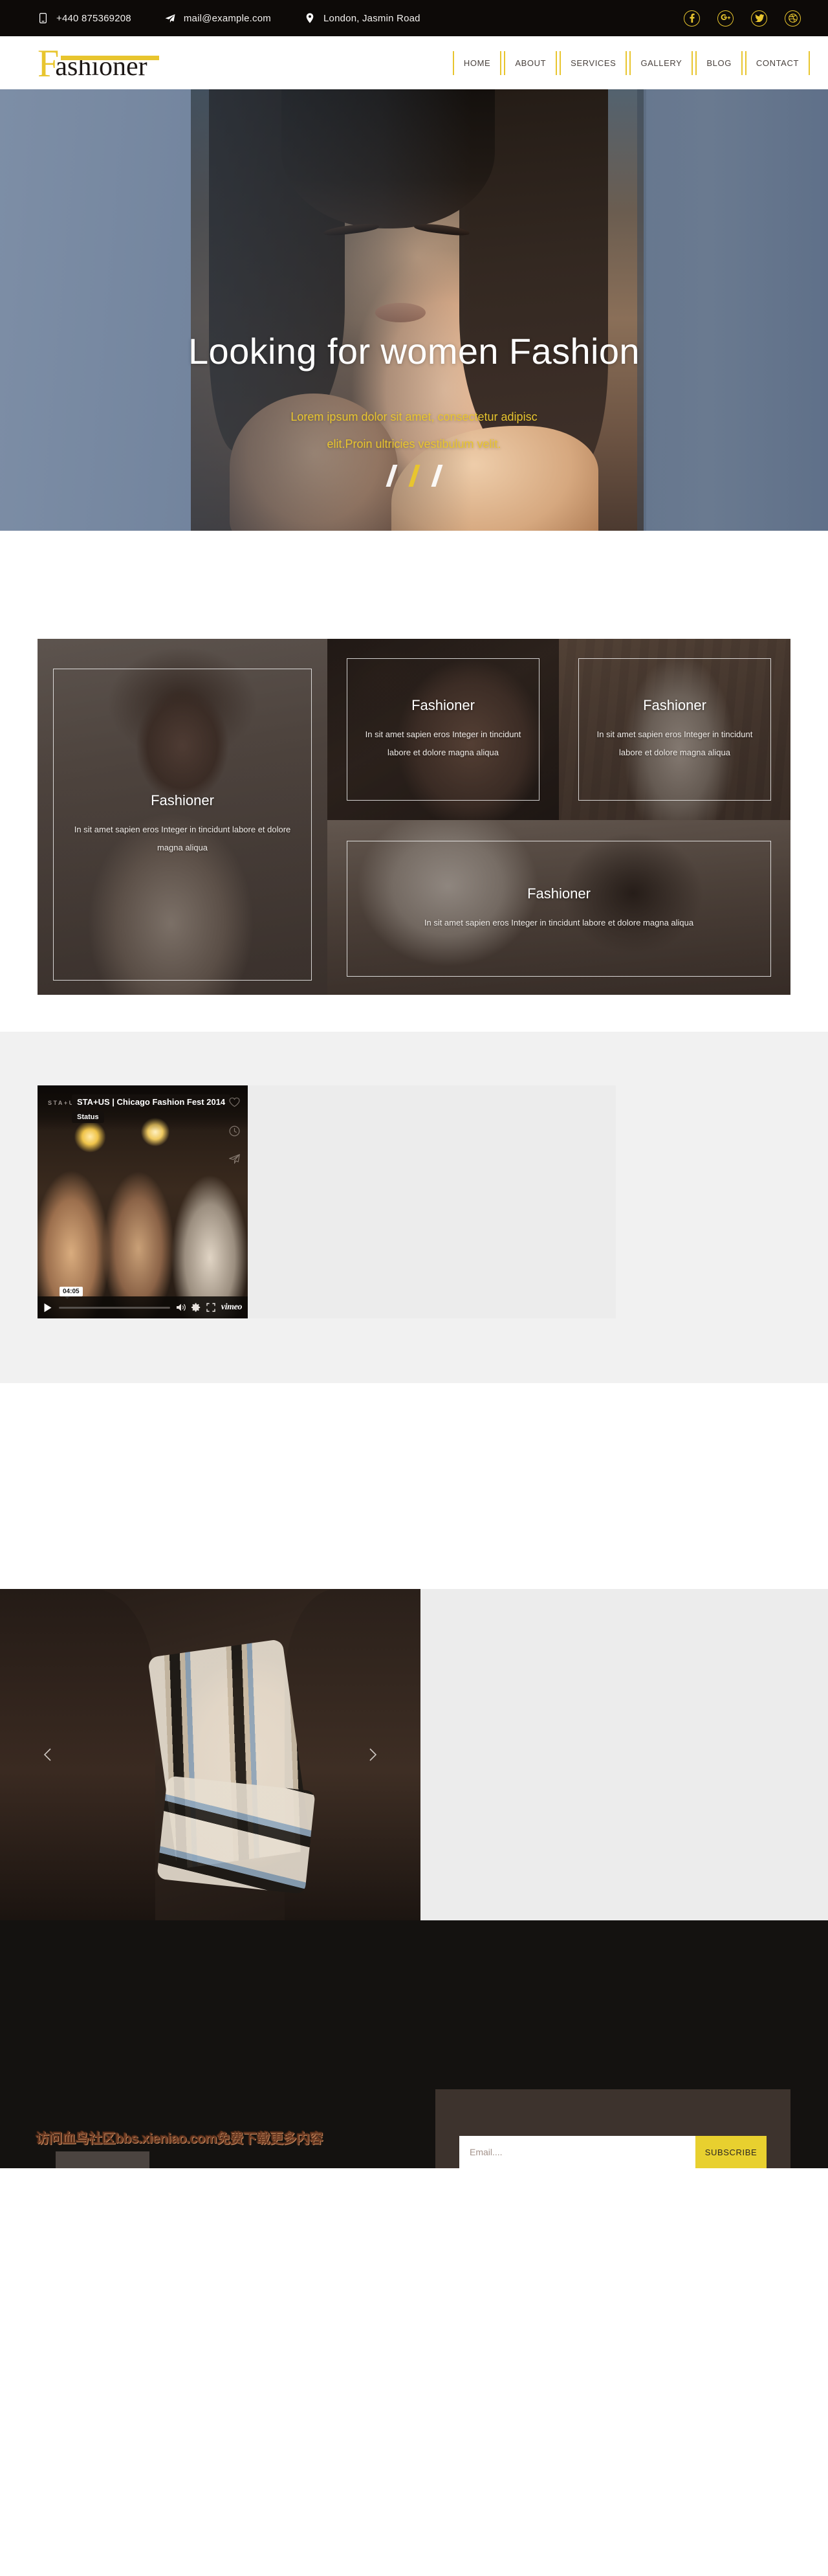 This screenshot has width=828, height=2576. I want to click on fullscreen-icon, so click(210, 1307).